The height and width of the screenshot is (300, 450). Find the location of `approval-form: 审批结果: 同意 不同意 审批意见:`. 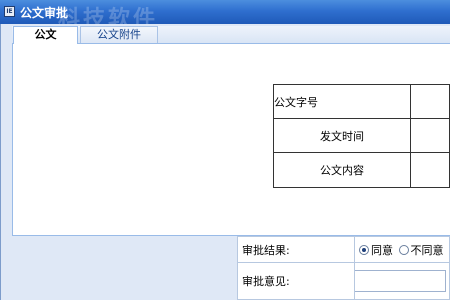

approval-form: 审批结果: 同意 不同意 审批意见: is located at coordinates (343, 267).